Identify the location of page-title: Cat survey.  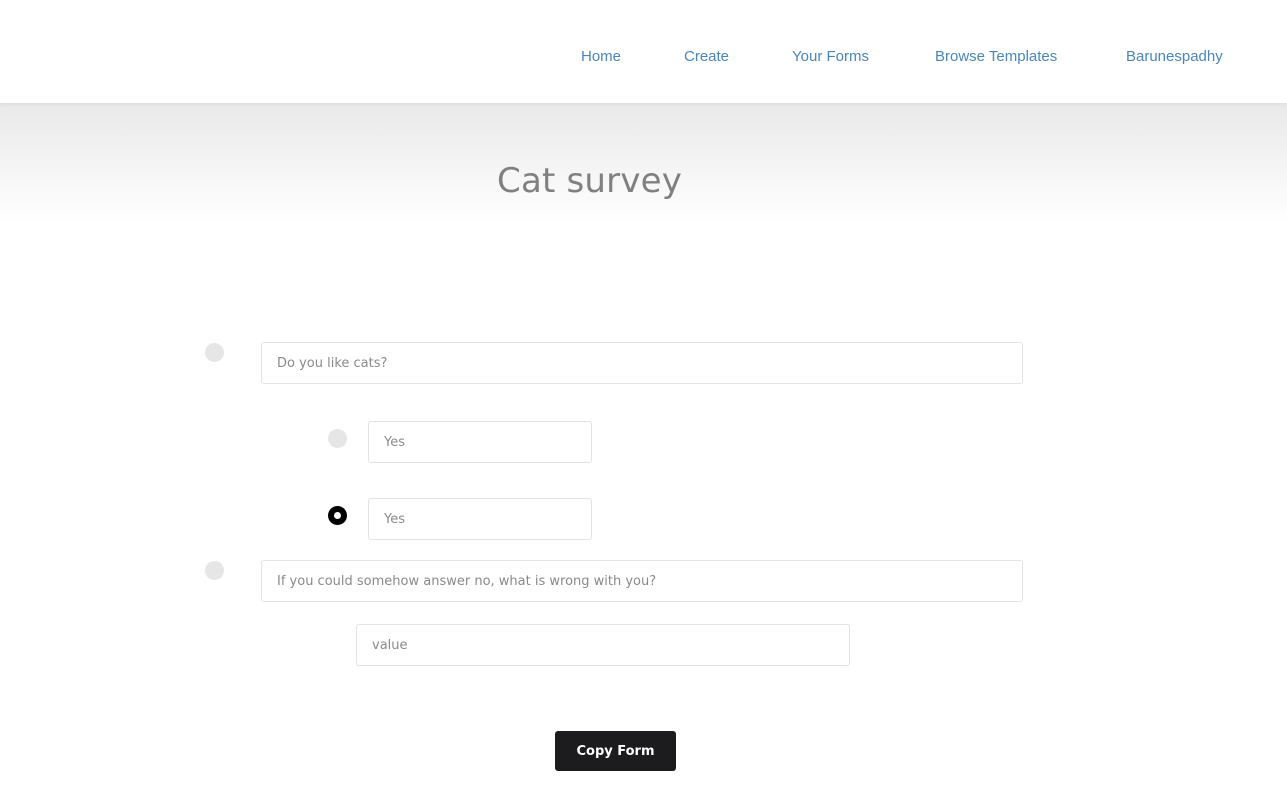
(590, 181).